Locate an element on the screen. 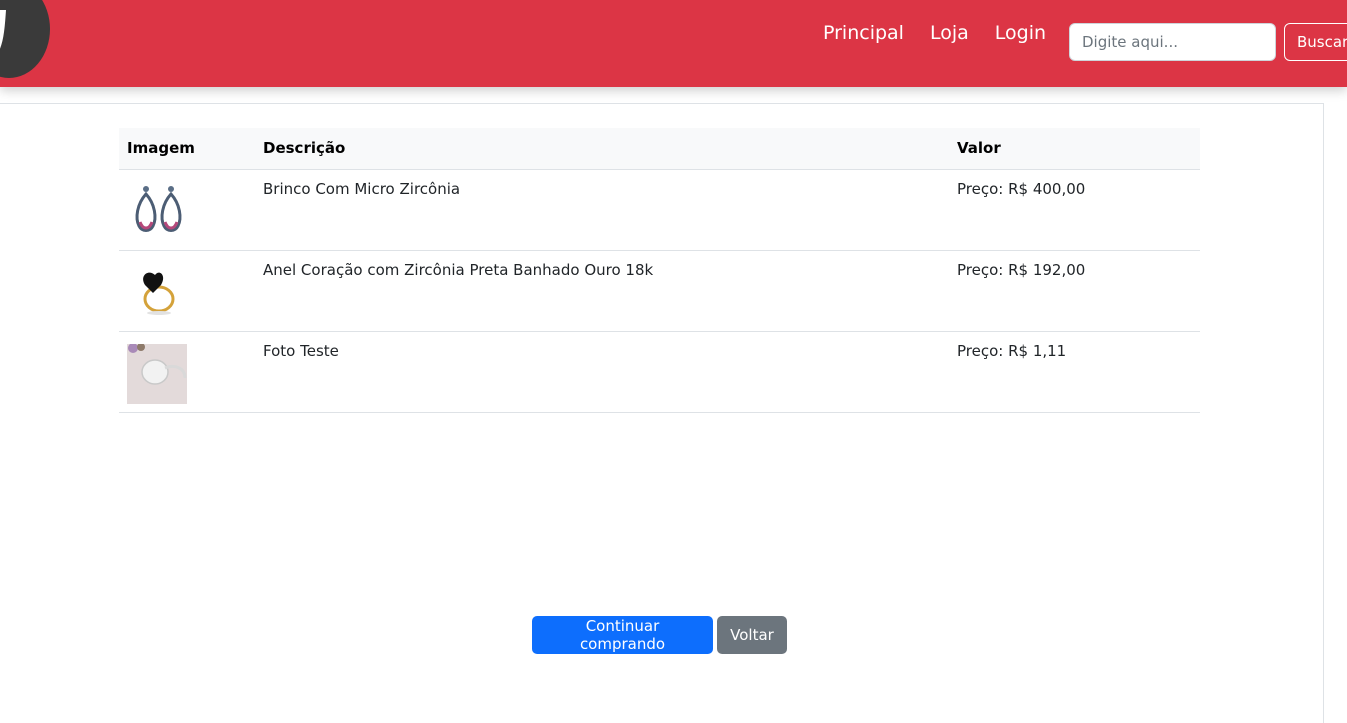 This screenshot has height=723, width=1347. navbar: Principal Loja Login Buscar is located at coordinates (673, 43).